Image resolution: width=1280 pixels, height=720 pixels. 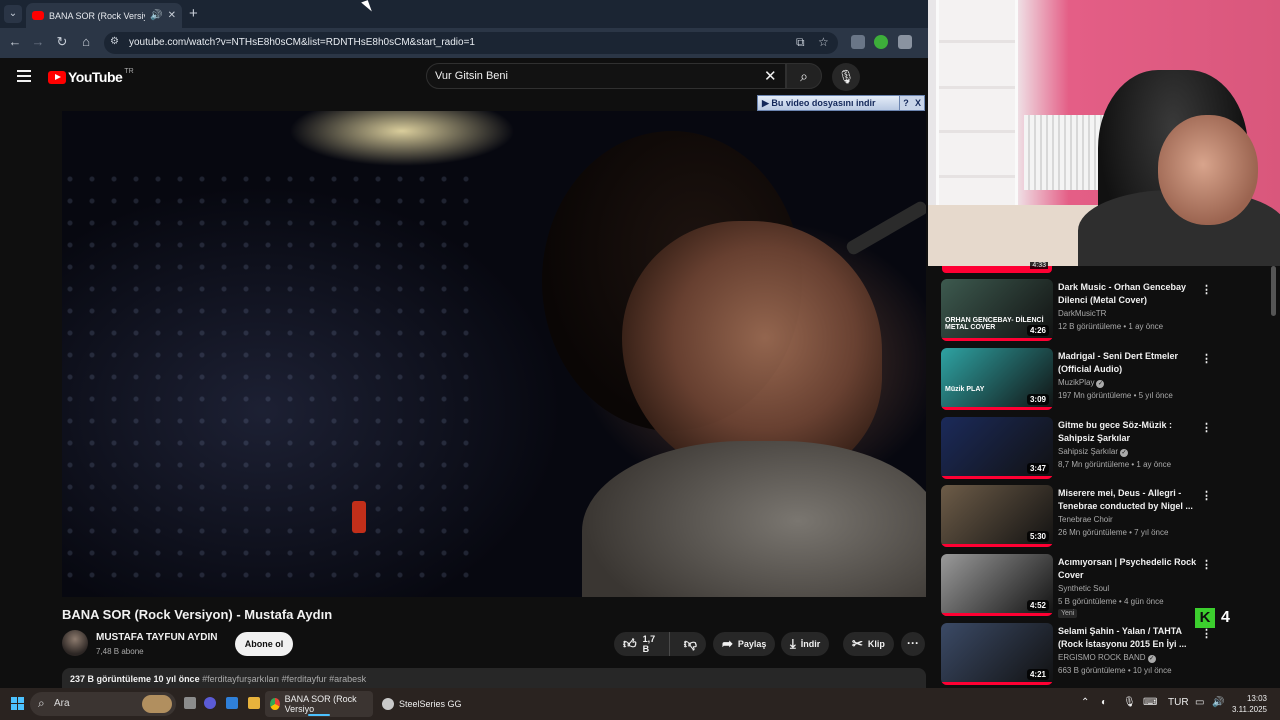 I want to click on like-dislike-group: 👍︎ 1,7 B 👎︎, so click(x=660, y=644).